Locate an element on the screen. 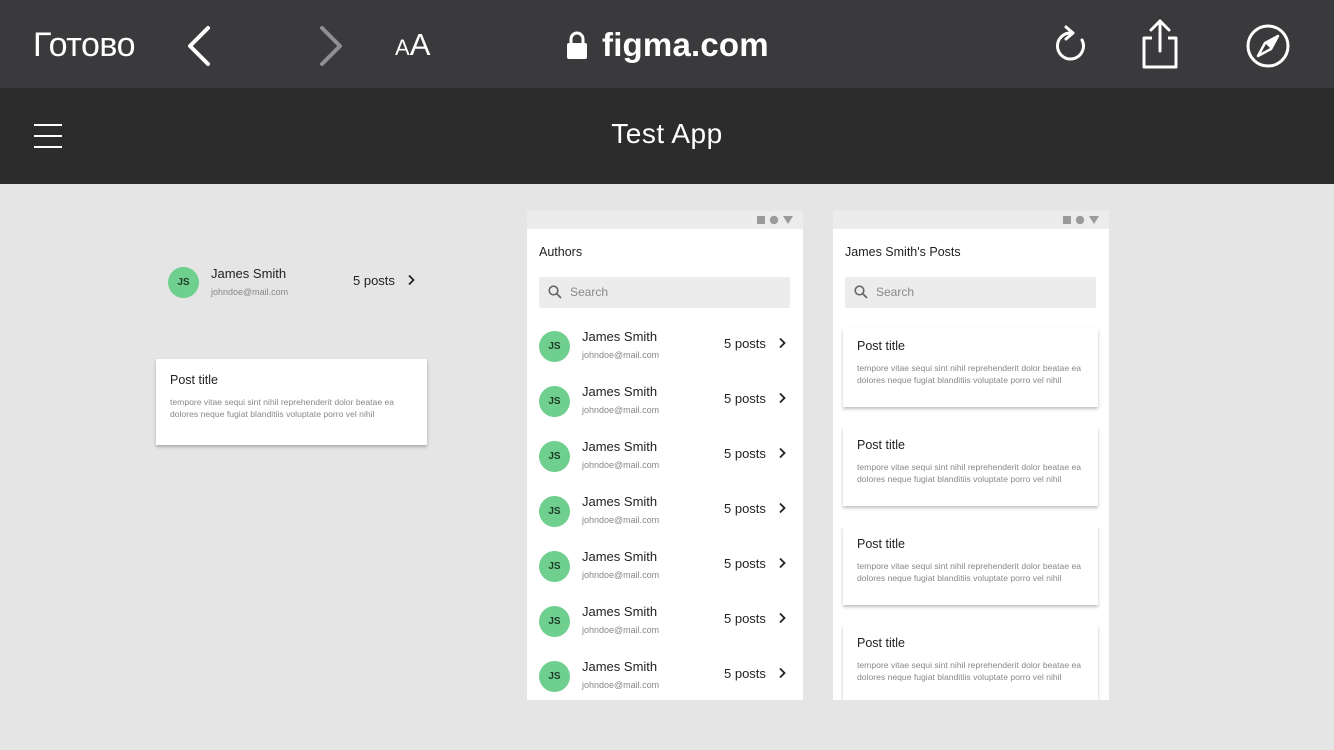 This screenshot has width=1334, height=750. url-text: figma.com is located at coordinates (685, 44).